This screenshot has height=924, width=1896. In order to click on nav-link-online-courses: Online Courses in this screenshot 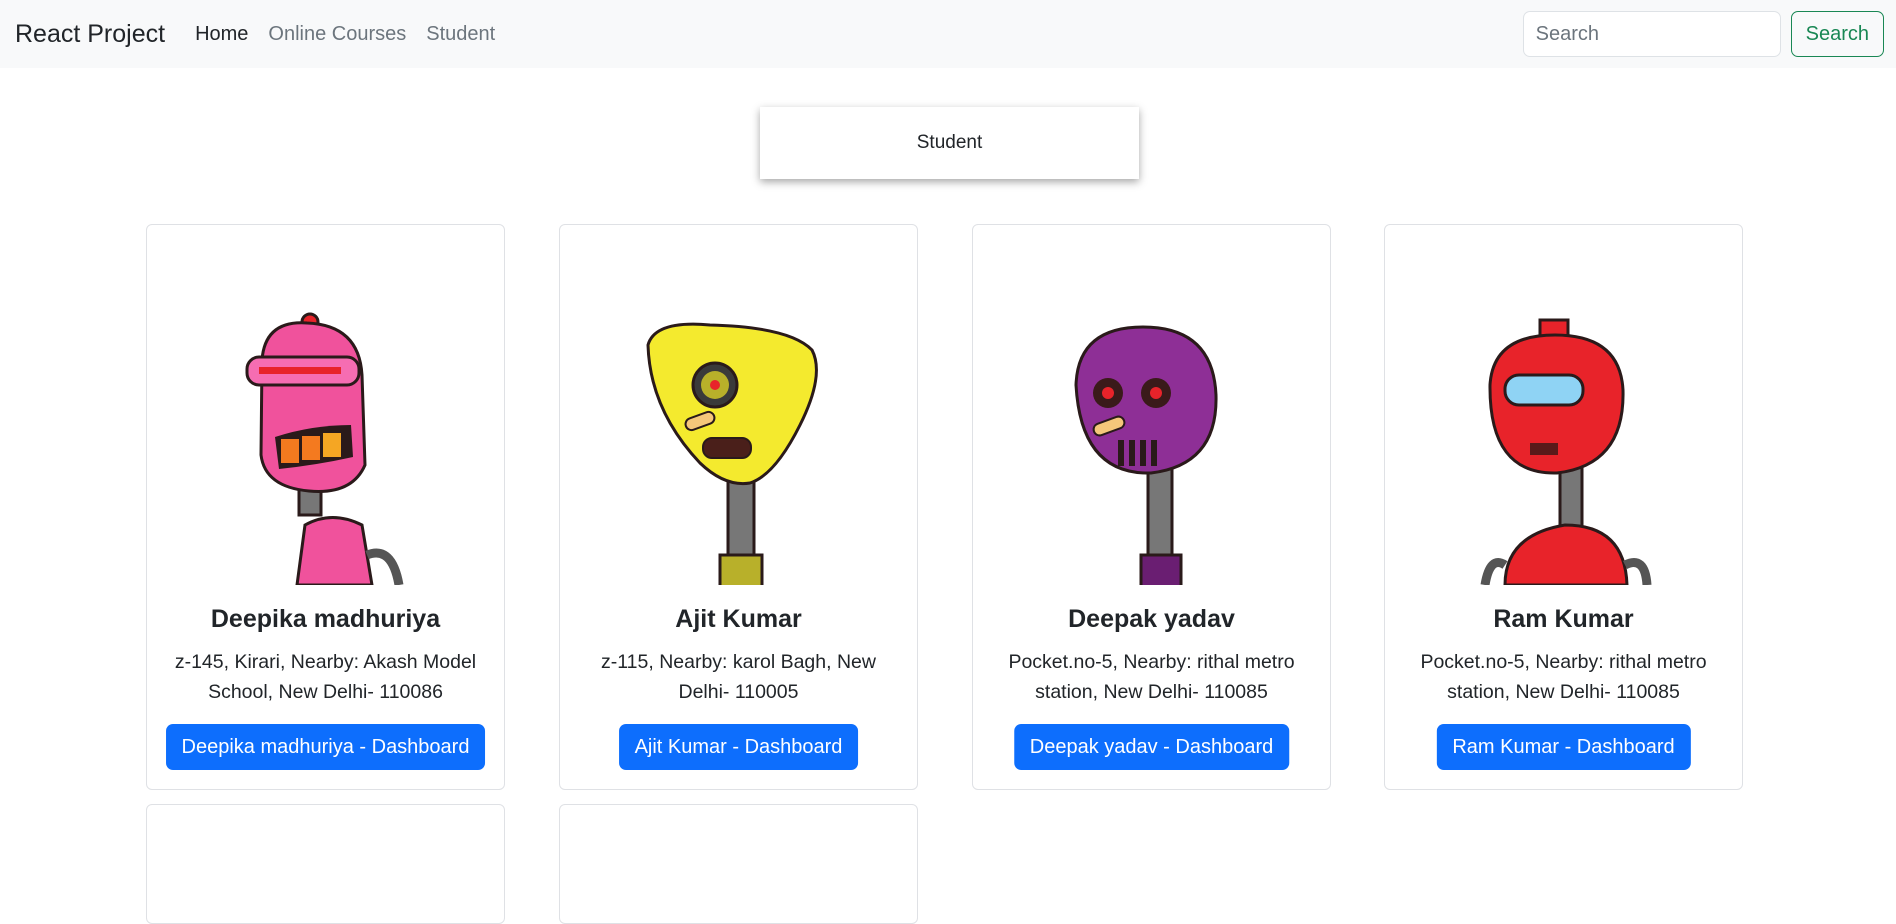, I will do `click(337, 34)`.